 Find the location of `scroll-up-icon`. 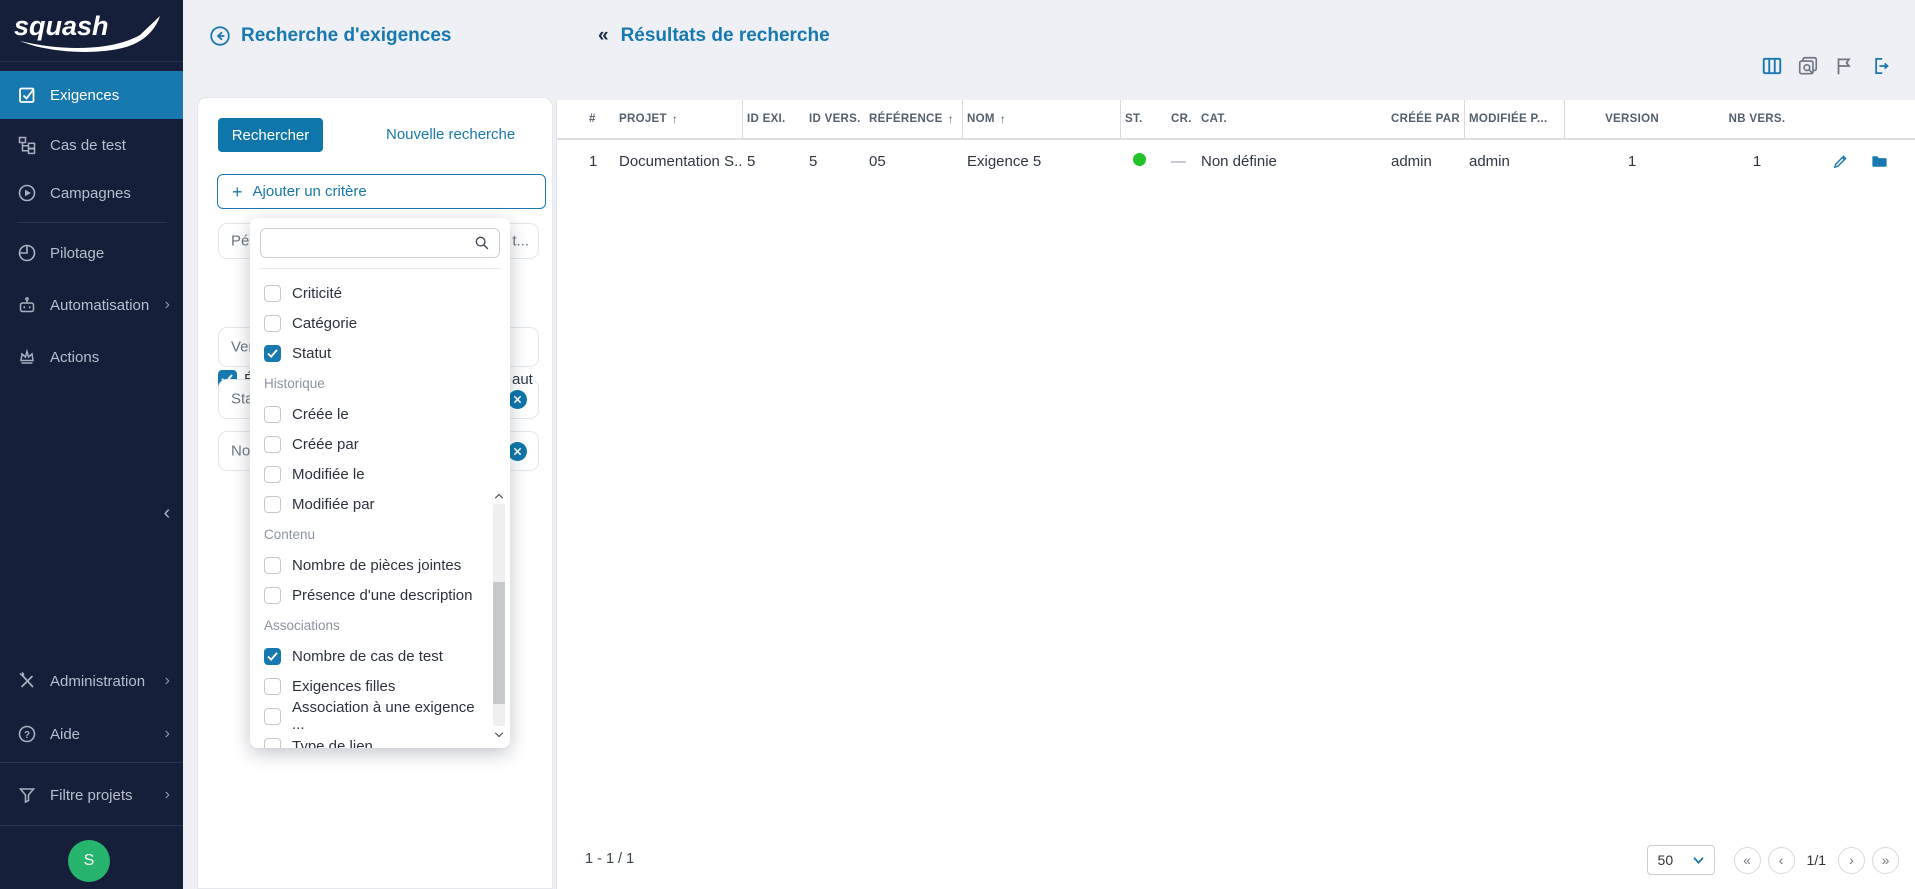

scroll-up-icon is located at coordinates (499, 496).